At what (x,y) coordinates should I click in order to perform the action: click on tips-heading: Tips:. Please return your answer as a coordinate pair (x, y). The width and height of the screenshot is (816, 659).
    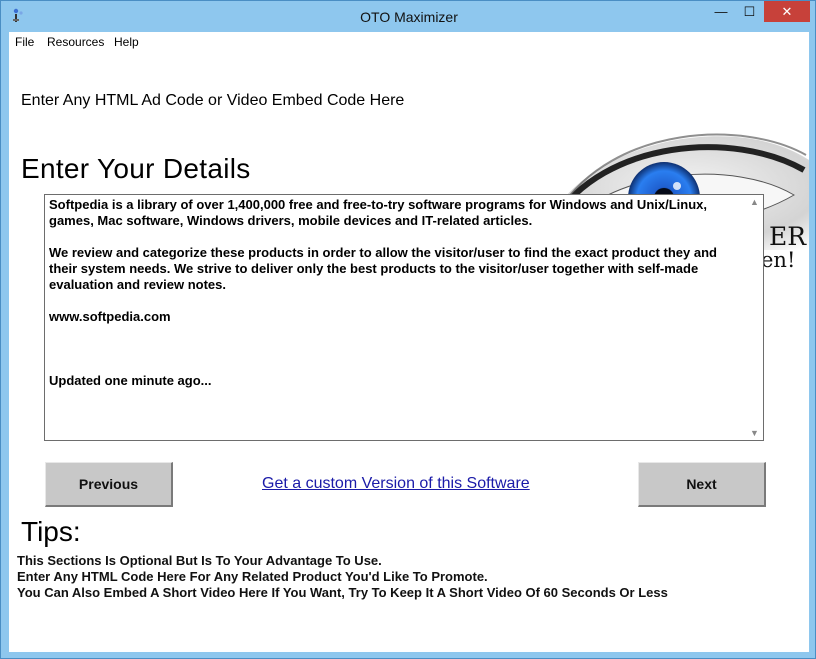
    Looking at the image, I should click on (51, 531).